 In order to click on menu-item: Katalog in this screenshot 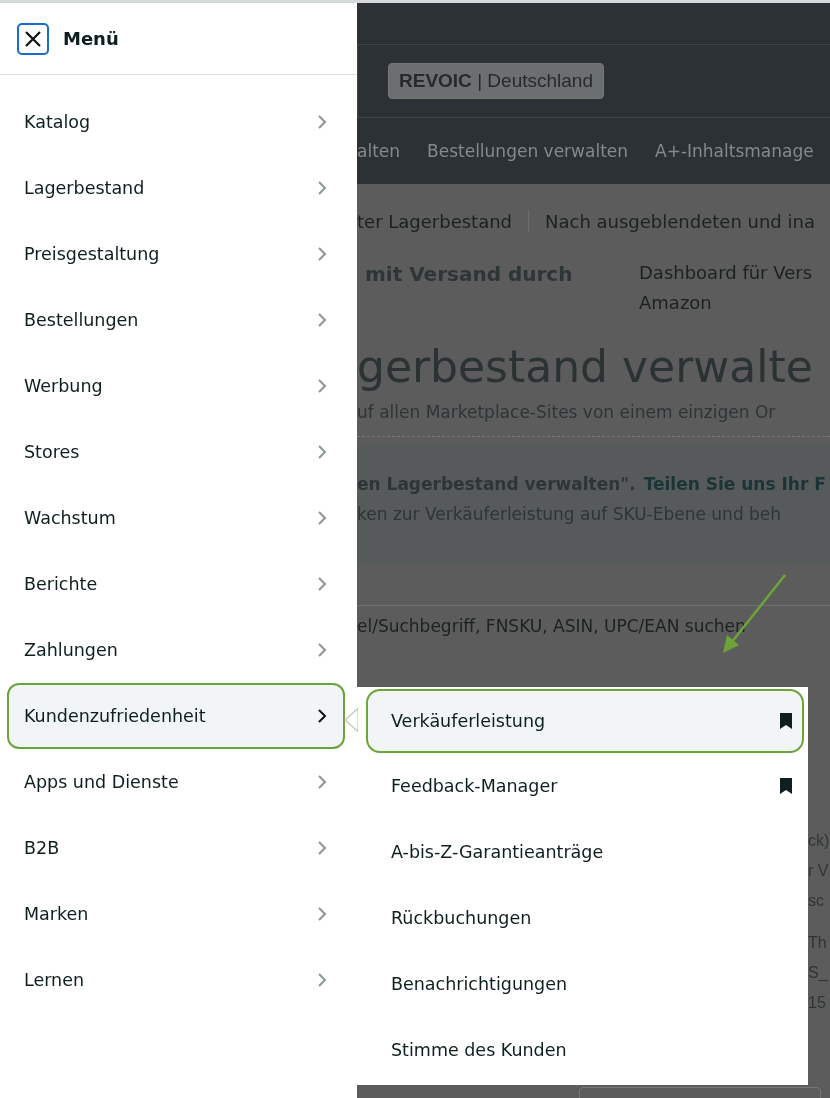, I will do `click(178, 122)`.